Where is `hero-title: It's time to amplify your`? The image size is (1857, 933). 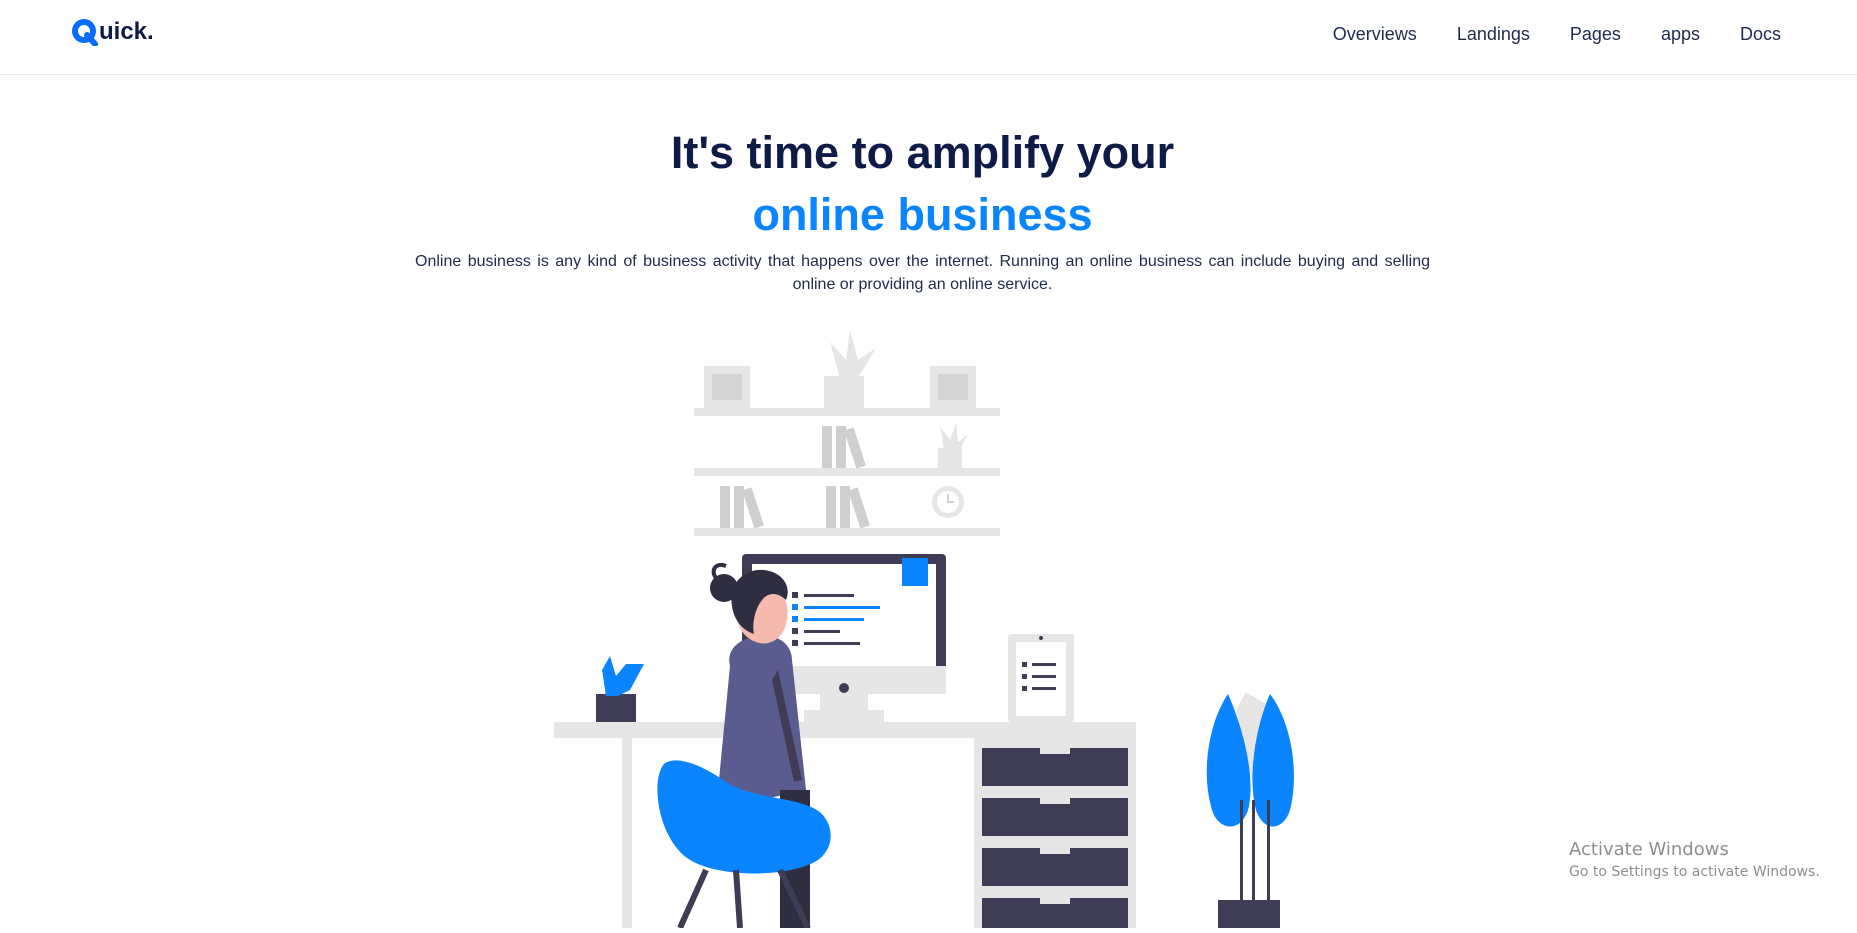 hero-title: It's time to amplify your is located at coordinates (922, 152).